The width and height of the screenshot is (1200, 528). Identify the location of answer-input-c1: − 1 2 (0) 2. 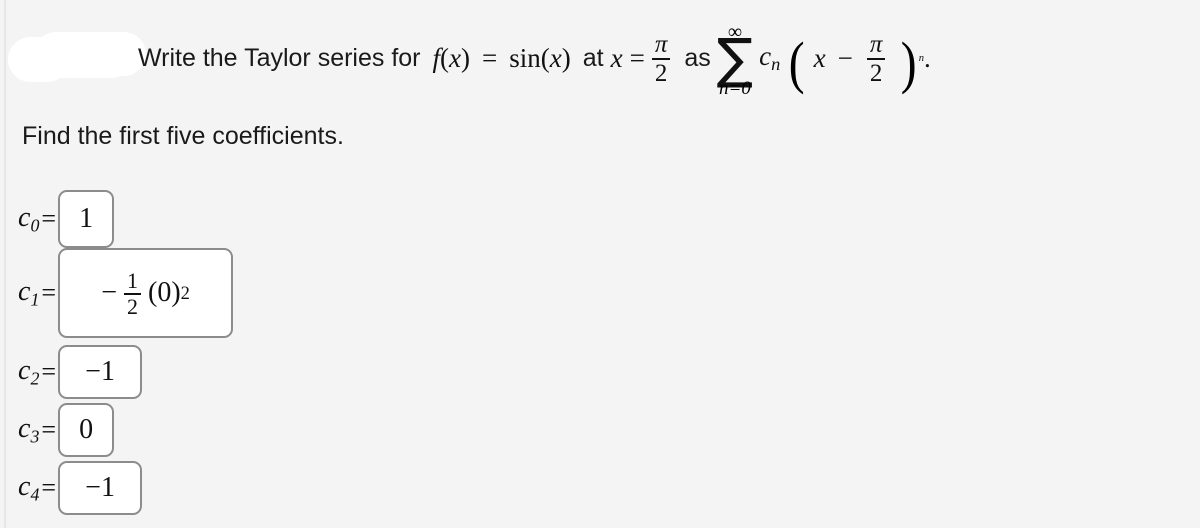
(146, 293).